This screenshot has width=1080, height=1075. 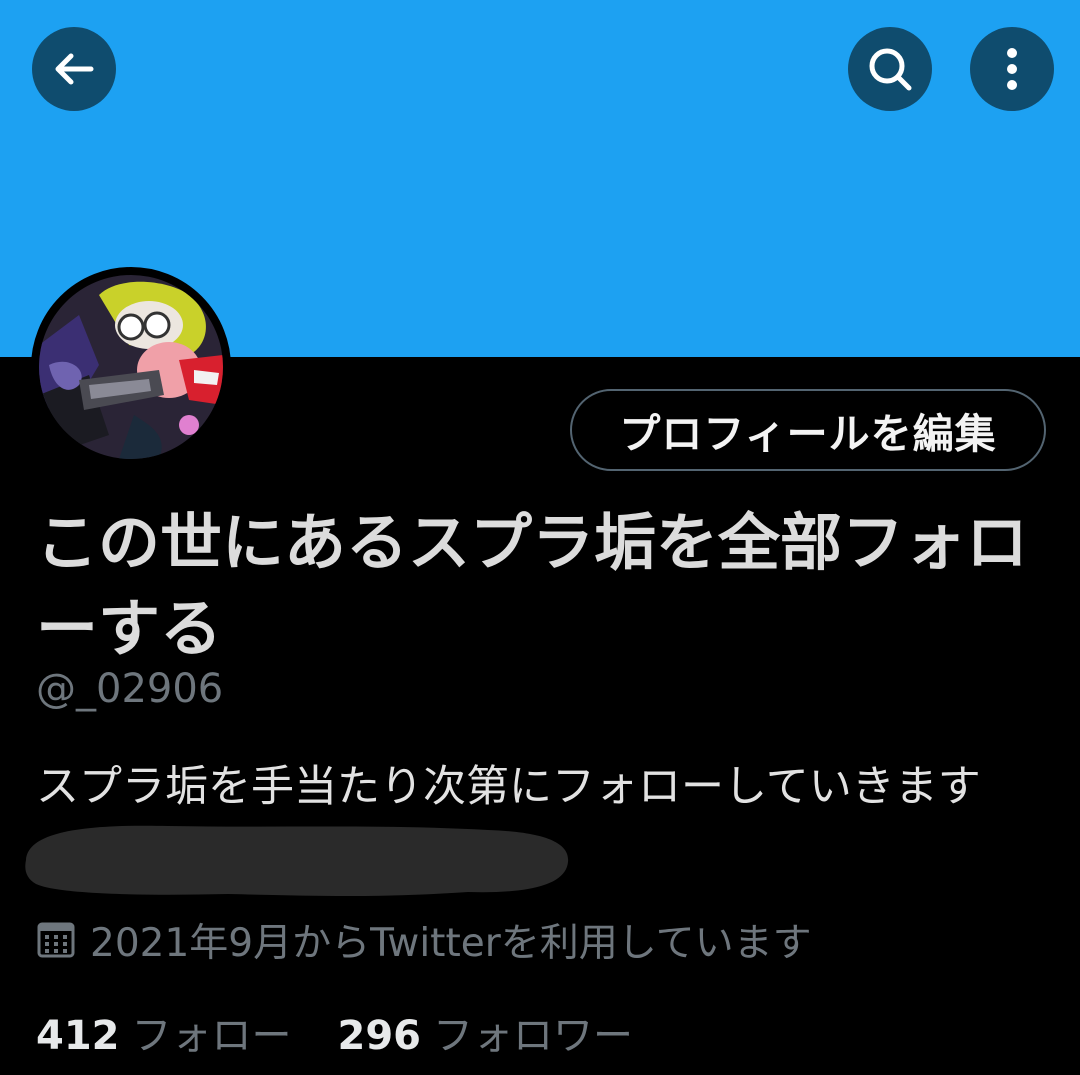 I want to click on following-label: フォロー, so click(x=211, y=1036).